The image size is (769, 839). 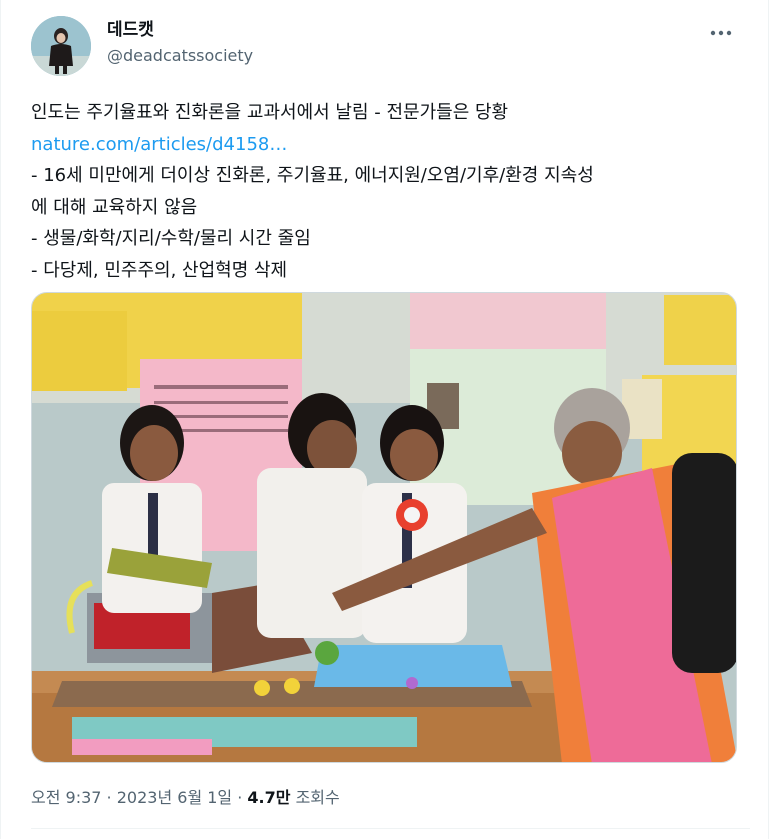 I want to click on avatar-image, so click(x=61, y=46).